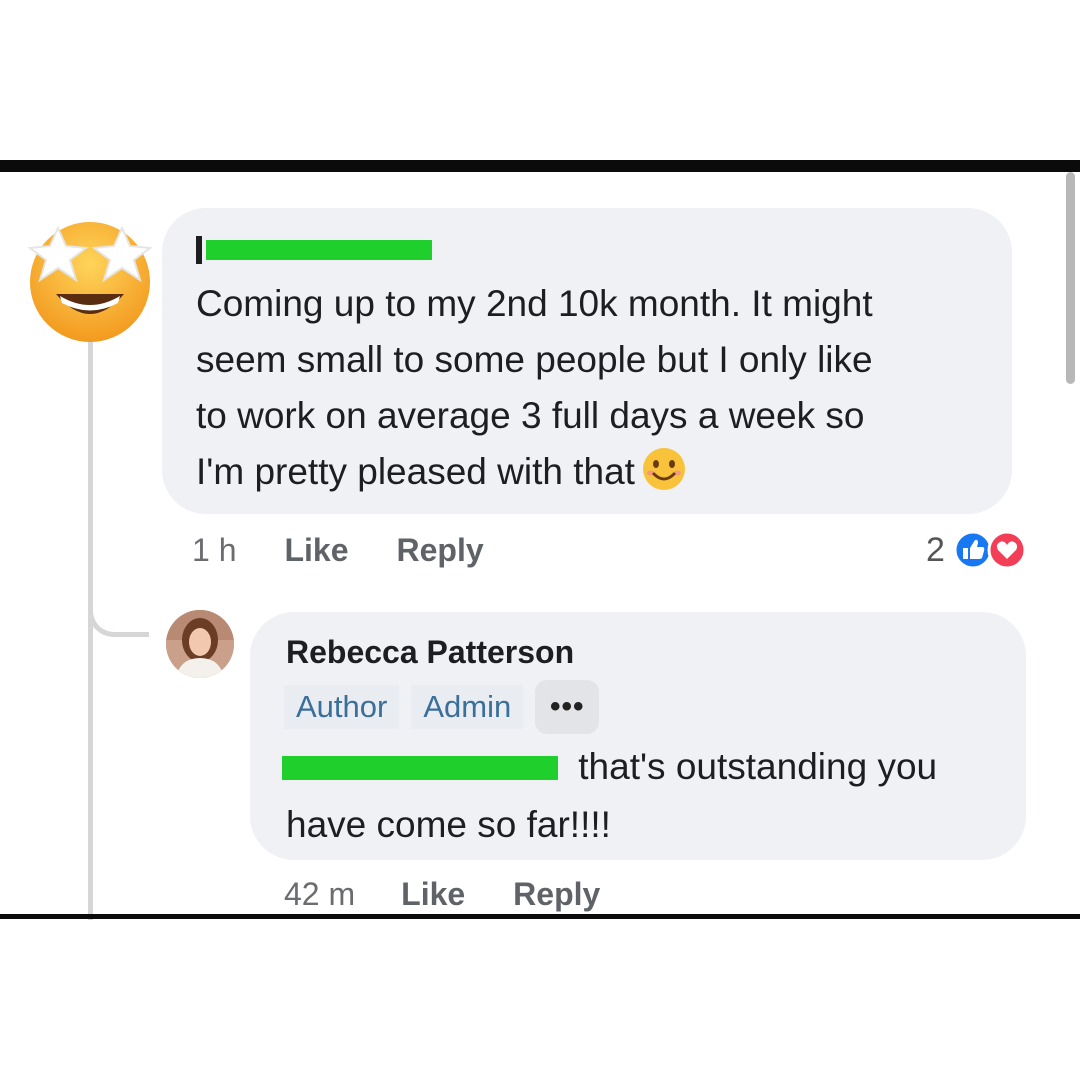 This screenshot has height=1080, width=1080. What do you see at coordinates (362, 550) in the screenshot?
I see `comment-actions: 1 h Like Reply` at bounding box center [362, 550].